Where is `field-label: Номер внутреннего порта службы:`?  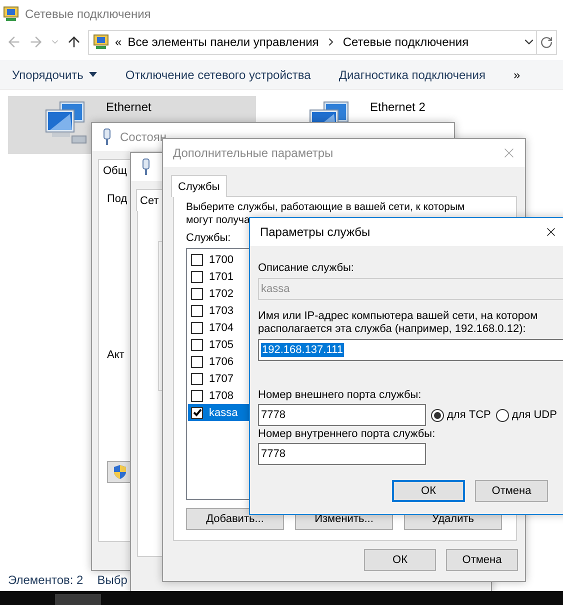
field-label: Номер внутреннего порта службы: is located at coordinates (347, 434).